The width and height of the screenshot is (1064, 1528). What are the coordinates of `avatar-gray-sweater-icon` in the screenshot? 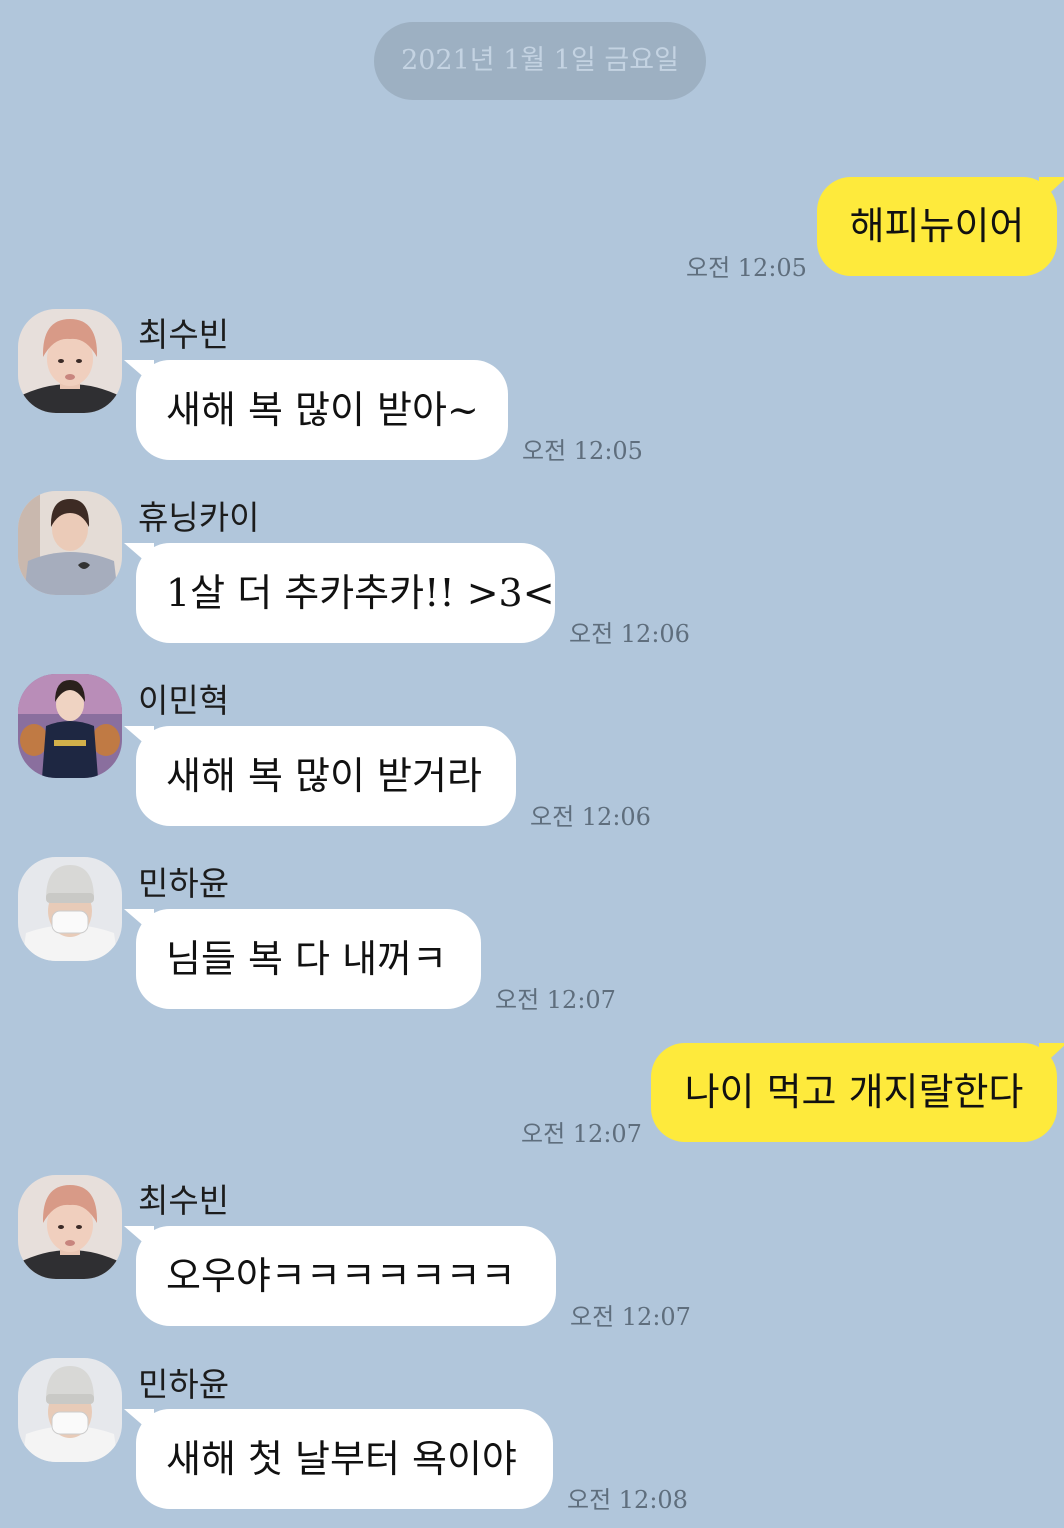 It's located at (70, 543).